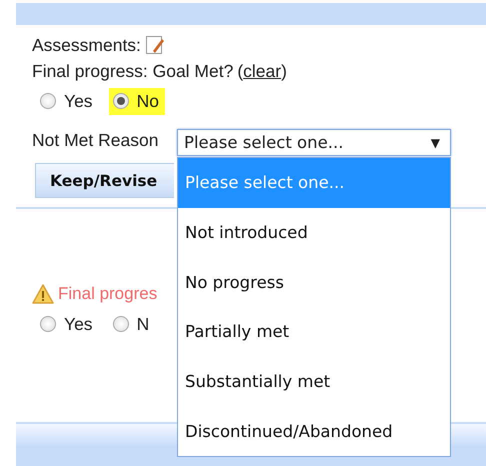 Image resolution: width=486 pixels, height=466 pixels. Describe the element at coordinates (108, 294) in the screenshot. I see `warning-text: Final progres` at that location.